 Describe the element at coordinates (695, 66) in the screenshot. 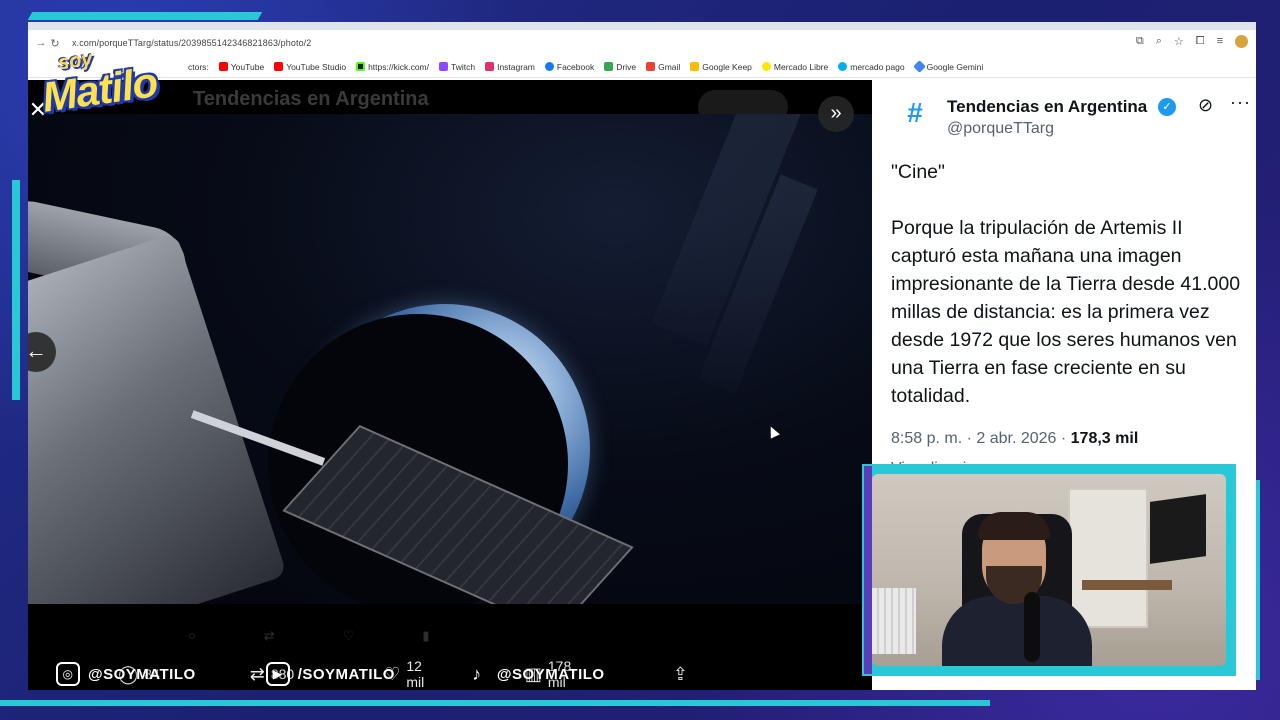

I see `keep-icon` at that location.